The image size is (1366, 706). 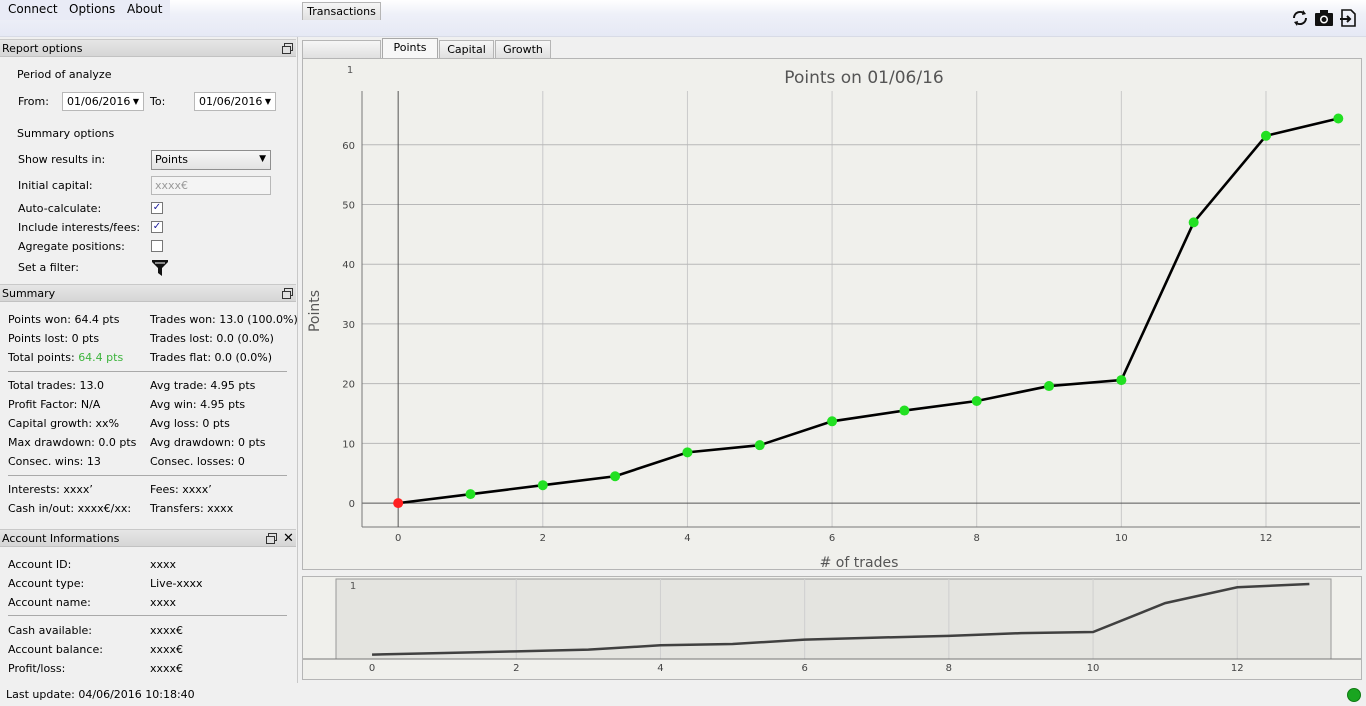 What do you see at coordinates (352, 504) in the screenshot?
I see `y-tick-label: 0` at bounding box center [352, 504].